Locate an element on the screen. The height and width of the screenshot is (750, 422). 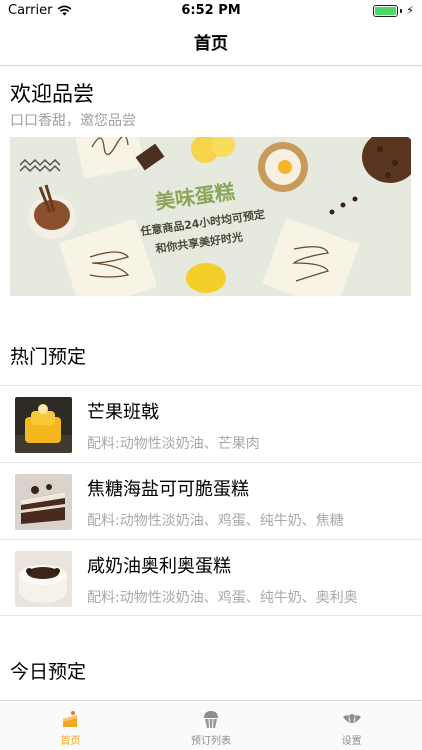
welcome-title: 欢迎品尝 is located at coordinates (52, 94).